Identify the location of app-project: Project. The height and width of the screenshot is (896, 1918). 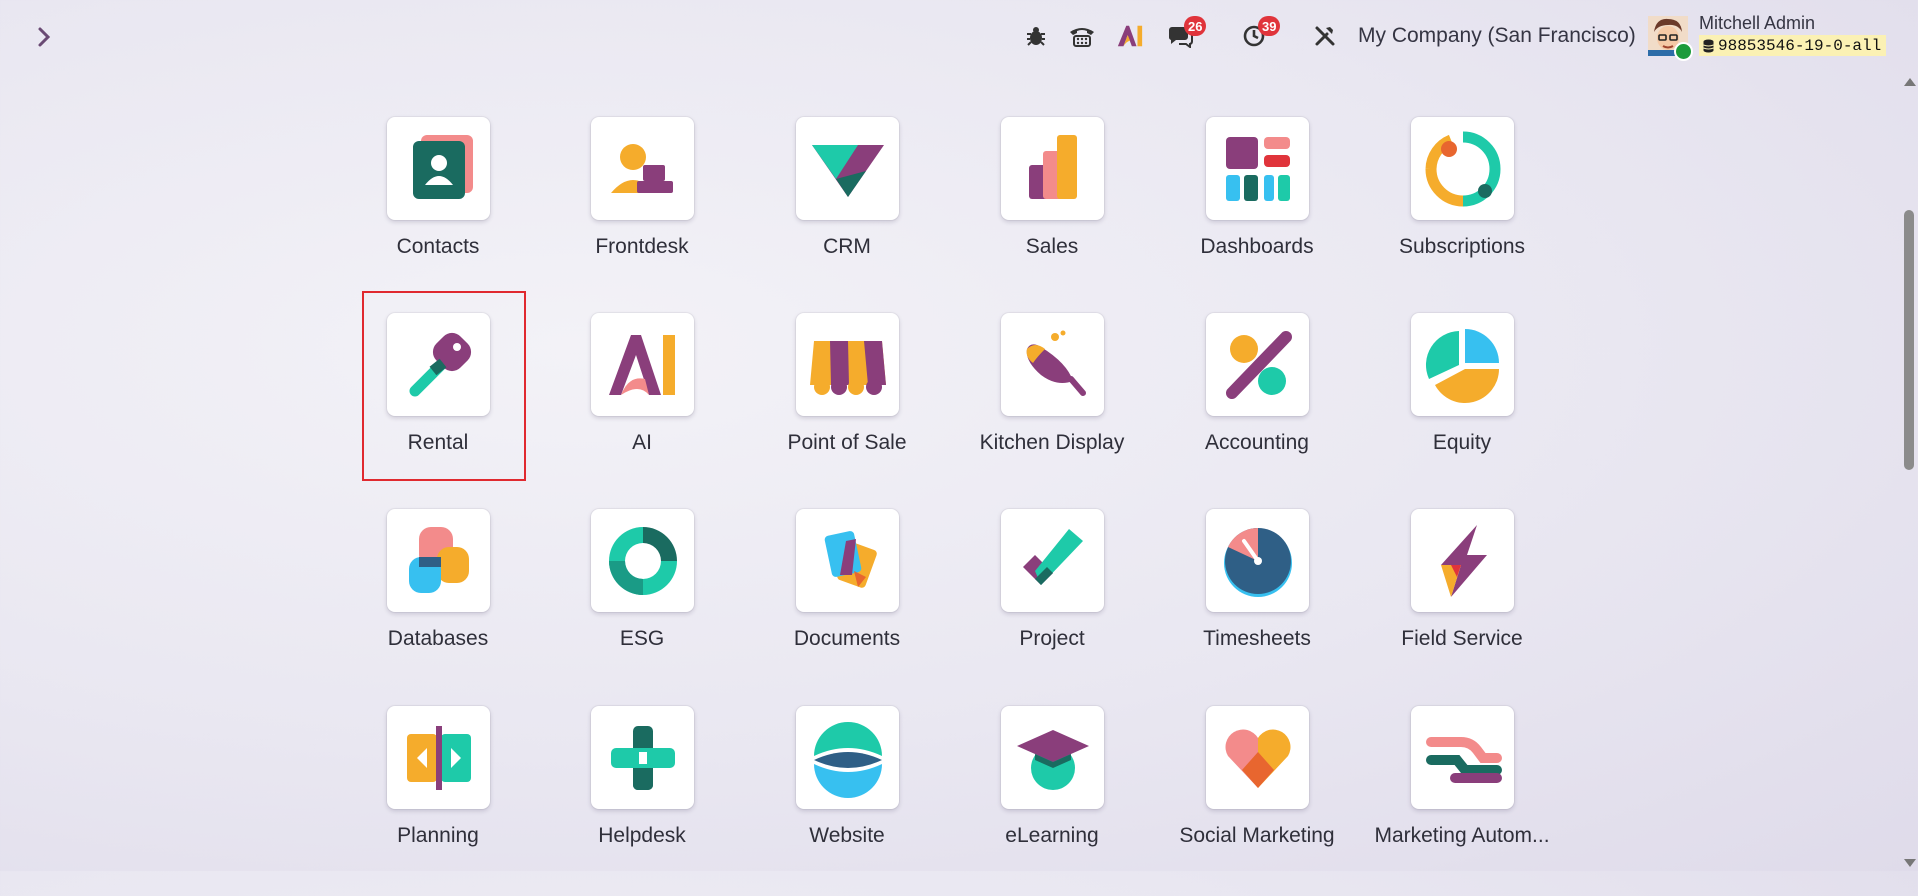
(1050, 604).